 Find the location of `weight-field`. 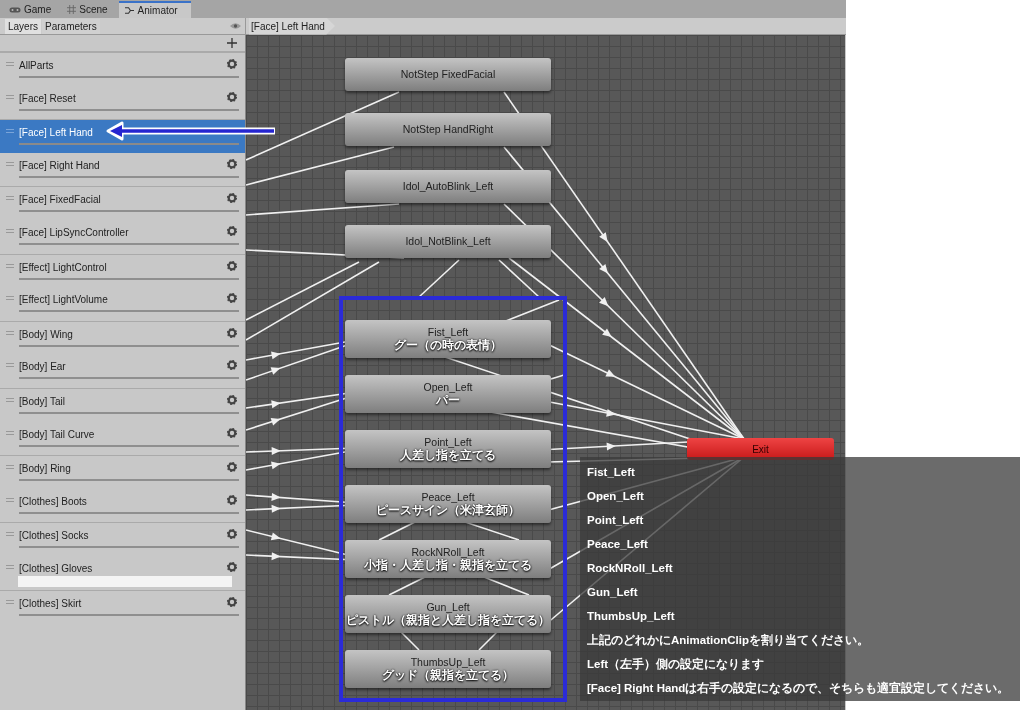

weight-field is located at coordinates (125, 581).